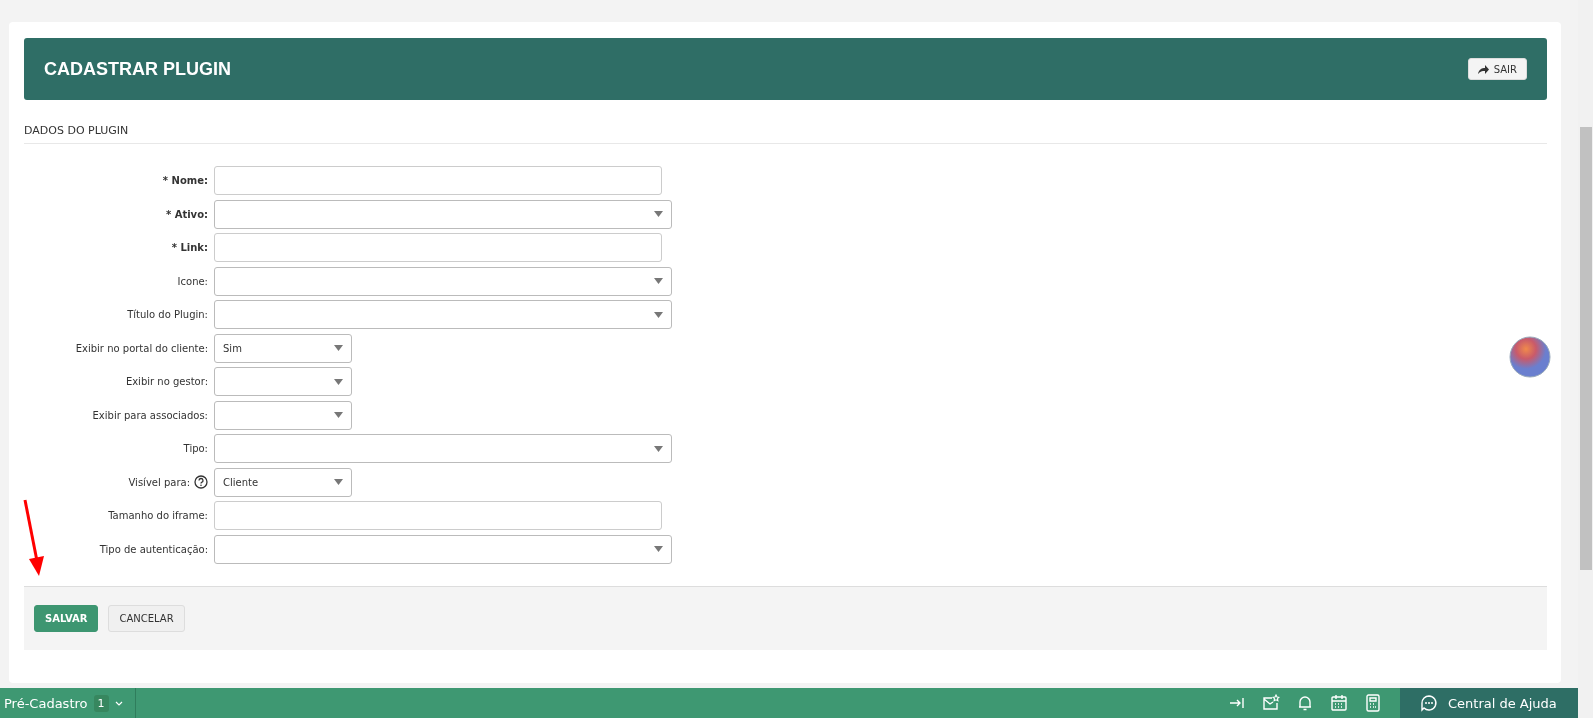 The width and height of the screenshot is (1593, 718). What do you see at coordinates (1497, 69) in the screenshot?
I see `exit-button: SAIR` at bounding box center [1497, 69].